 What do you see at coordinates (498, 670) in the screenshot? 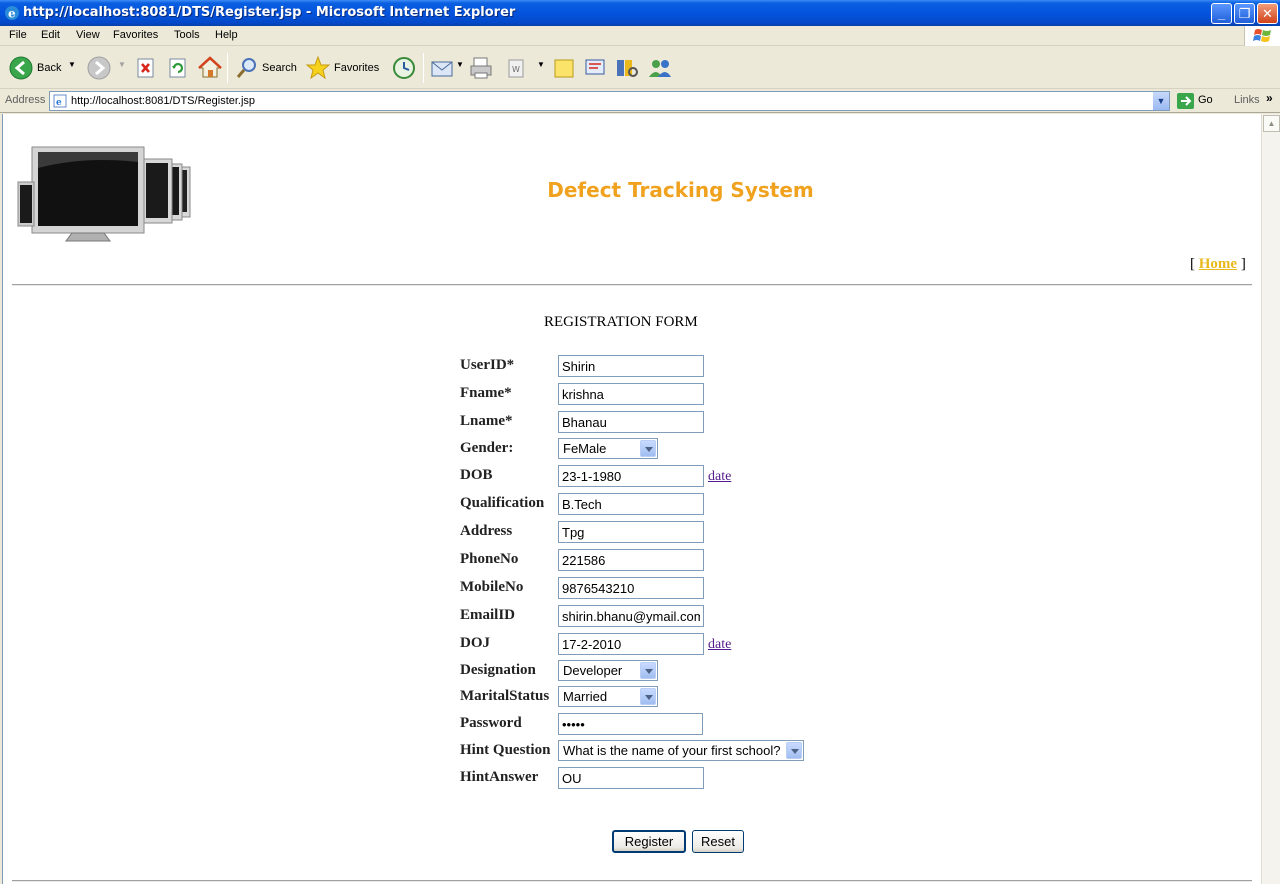
I see `designation-label: Designation` at bounding box center [498, 670].